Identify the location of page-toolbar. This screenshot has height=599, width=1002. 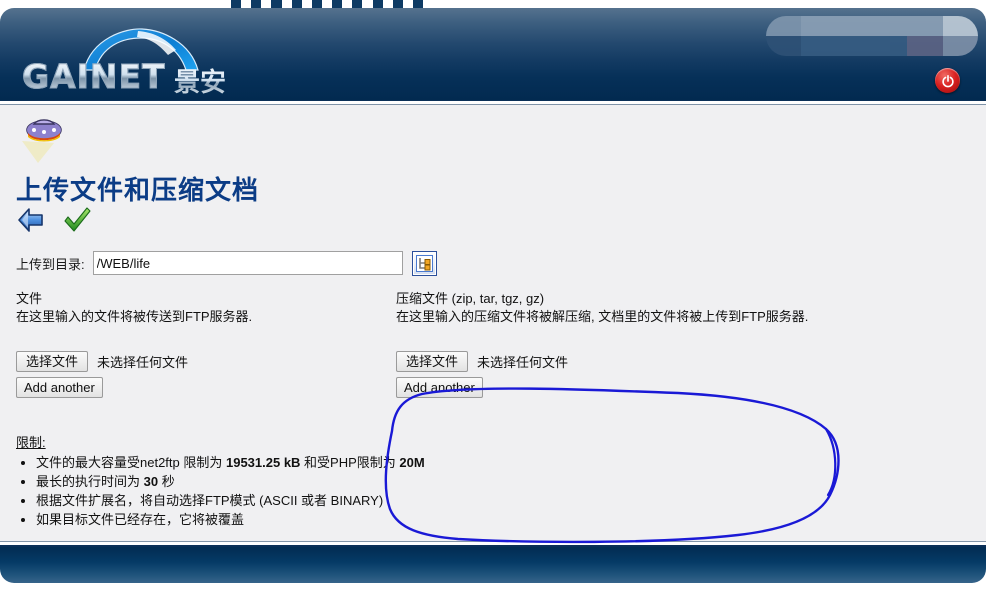
(54, 220).